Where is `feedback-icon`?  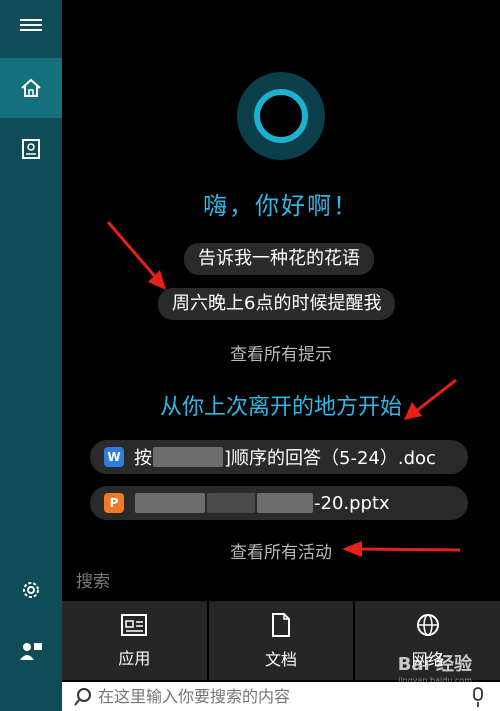
feedback-icon is located at coordinates (31, 651).